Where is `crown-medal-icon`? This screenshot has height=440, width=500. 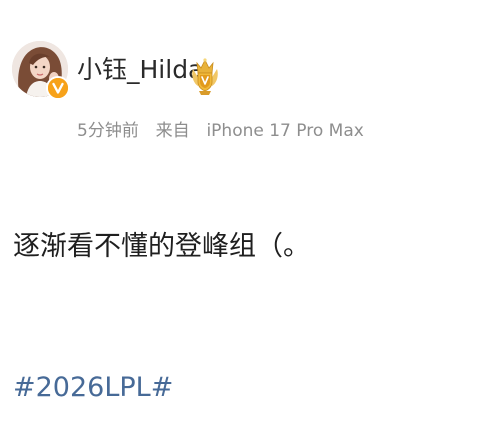
crown-medal-icon is located at coordinates (205, 77).